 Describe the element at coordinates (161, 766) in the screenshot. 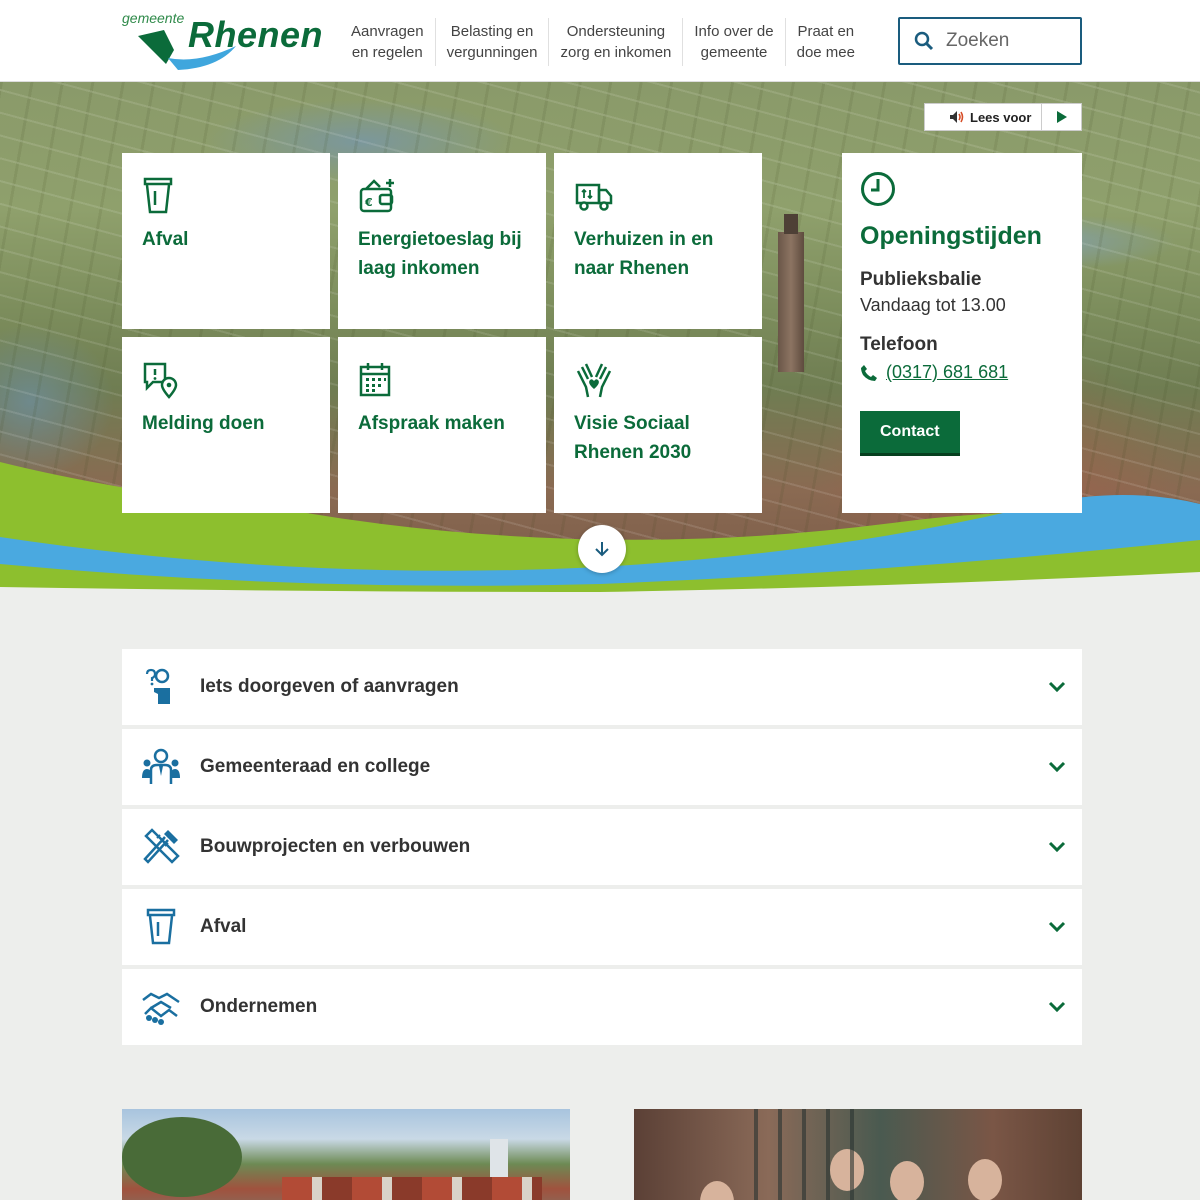

I see `council-people-icon` at that location.